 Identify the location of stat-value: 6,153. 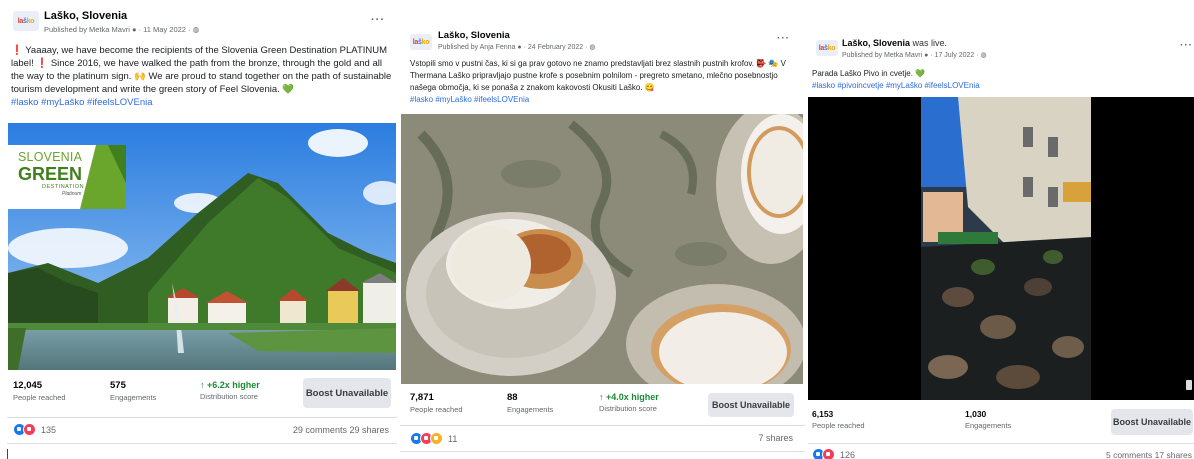
(823, 414).